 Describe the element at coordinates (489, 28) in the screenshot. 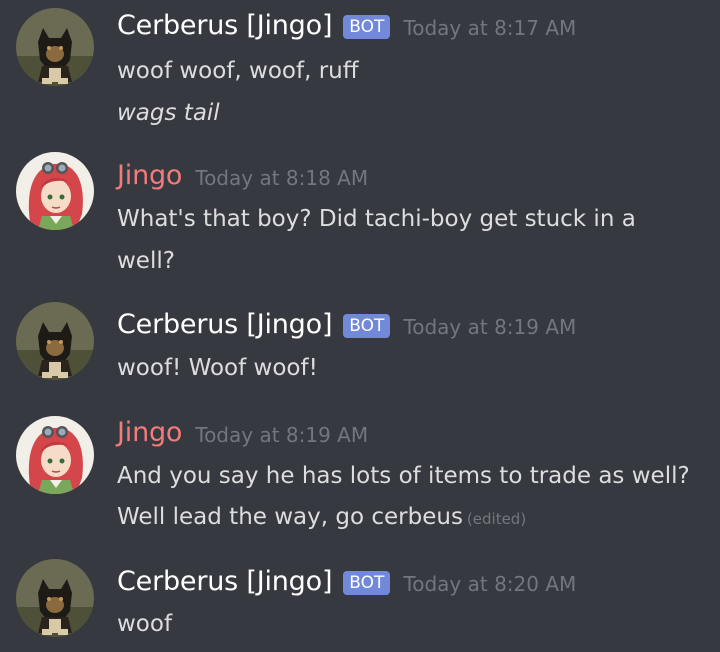

I see `timestamp: Today at 8:17 AM` at that location.